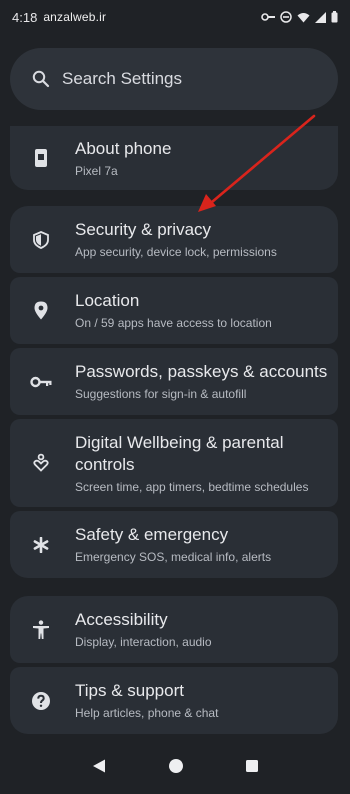 The image size is (350, 794). What do you see at coordinates (121, 619) in the screenshot?
I see `item-title: Accessibility` at bounding box center [121, 619].